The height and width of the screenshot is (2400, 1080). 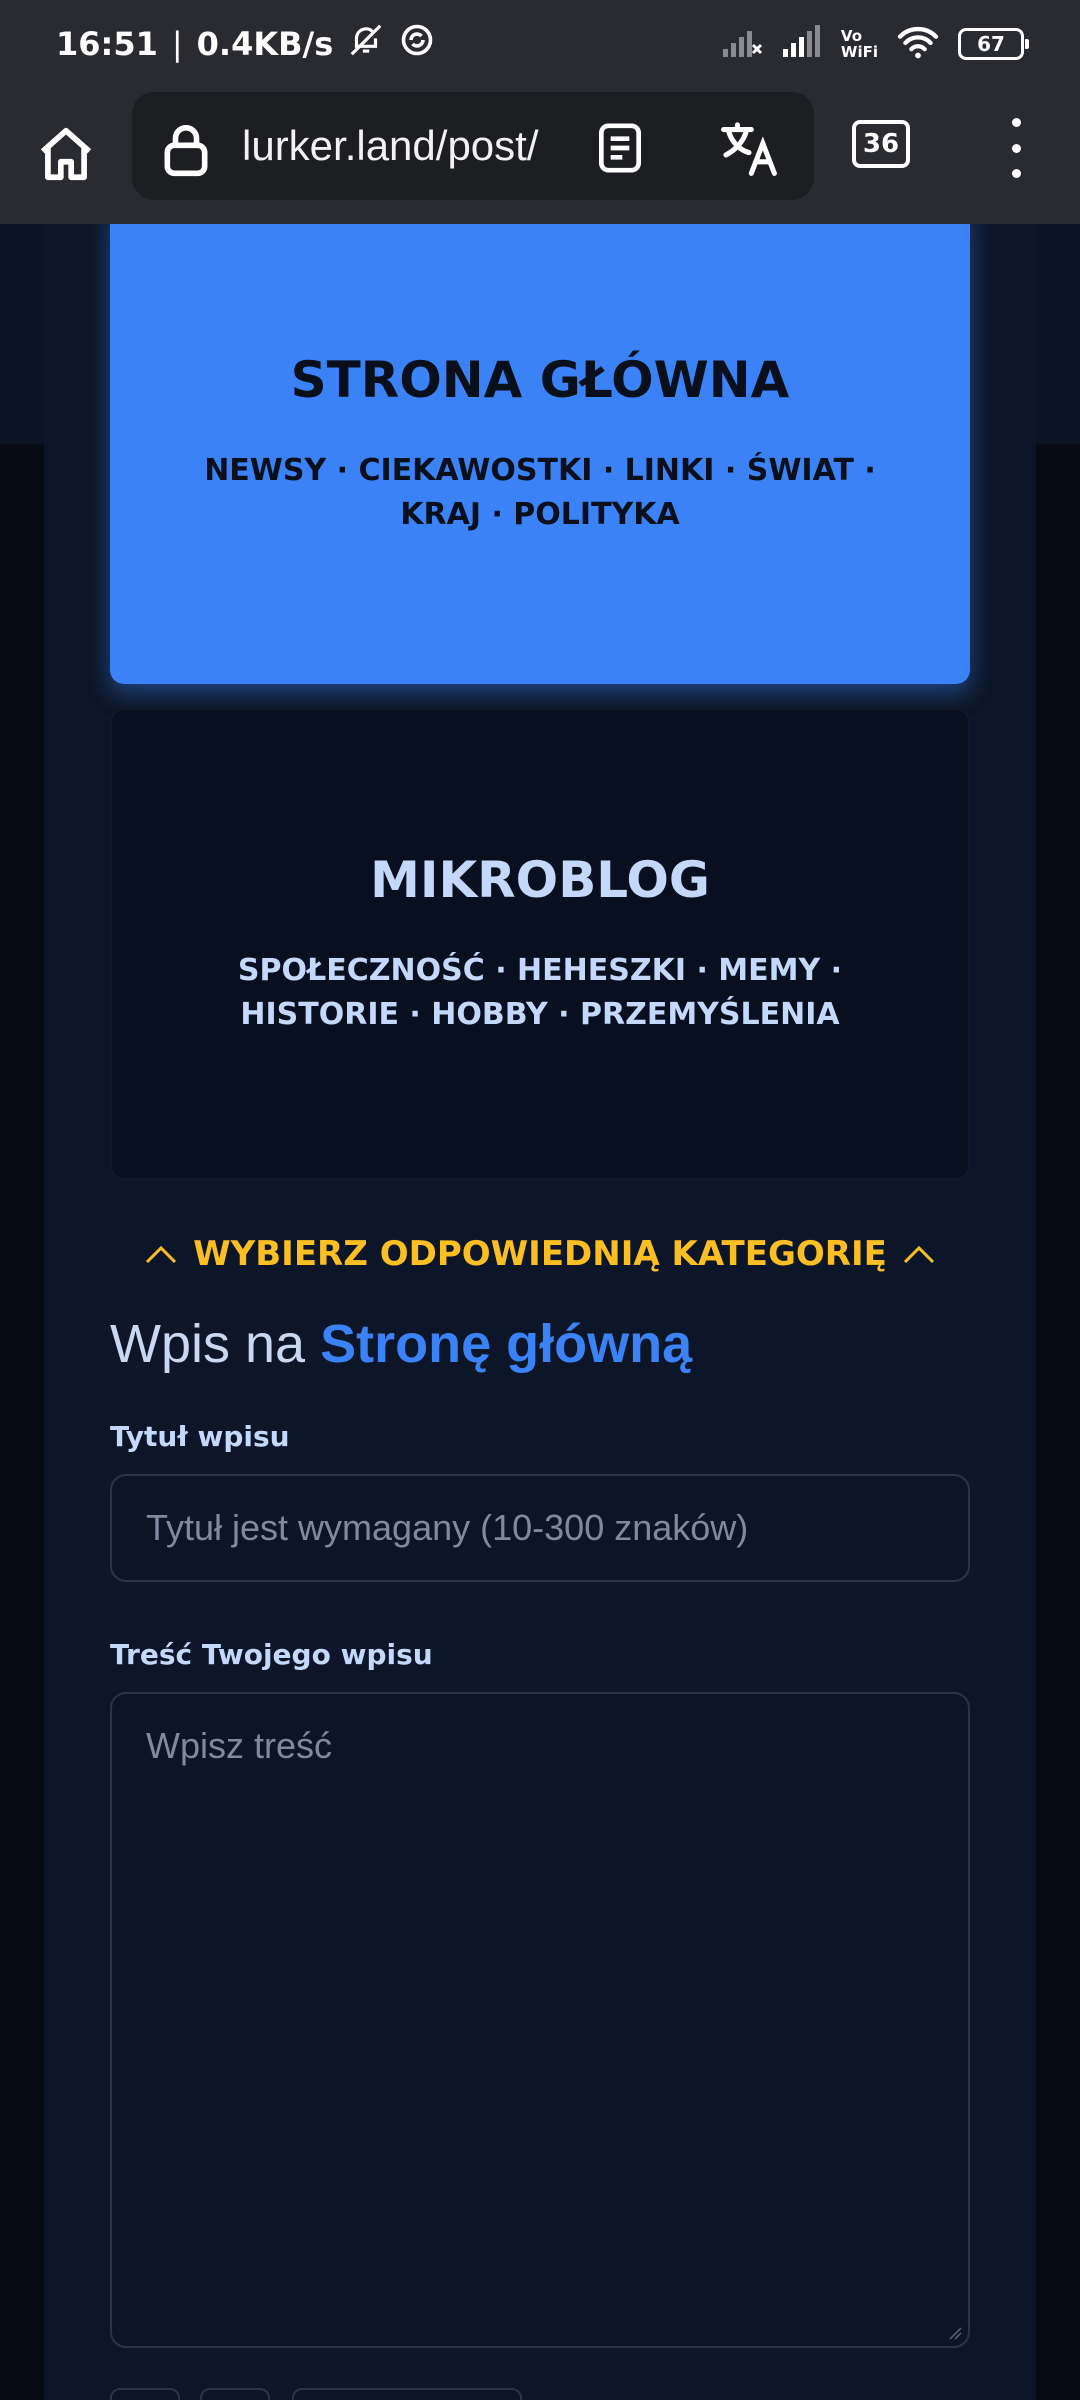 I want to click on tab-switcher-button: 36, so click(x=881, y=144).